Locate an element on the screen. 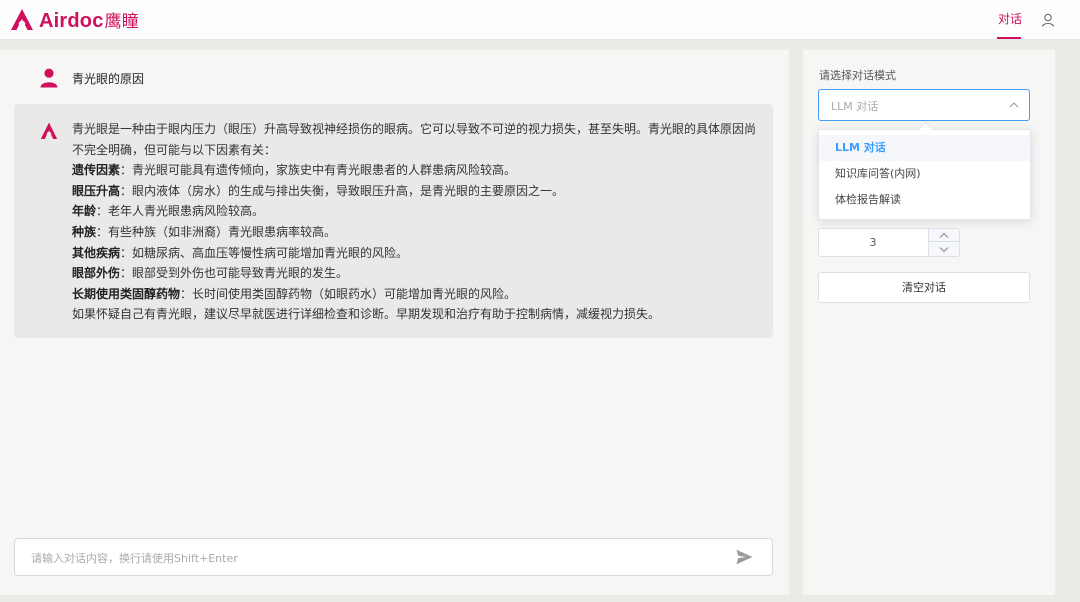 The image size is (1080, 602). factor-term: 眼压升高 is located at coordinates (96, 190).